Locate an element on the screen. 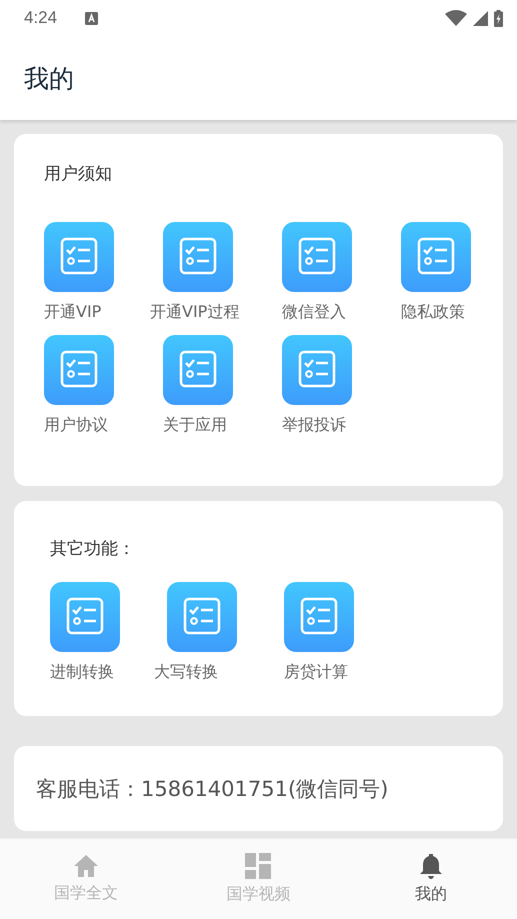  bell-icon is located at coordinates (430, 866).